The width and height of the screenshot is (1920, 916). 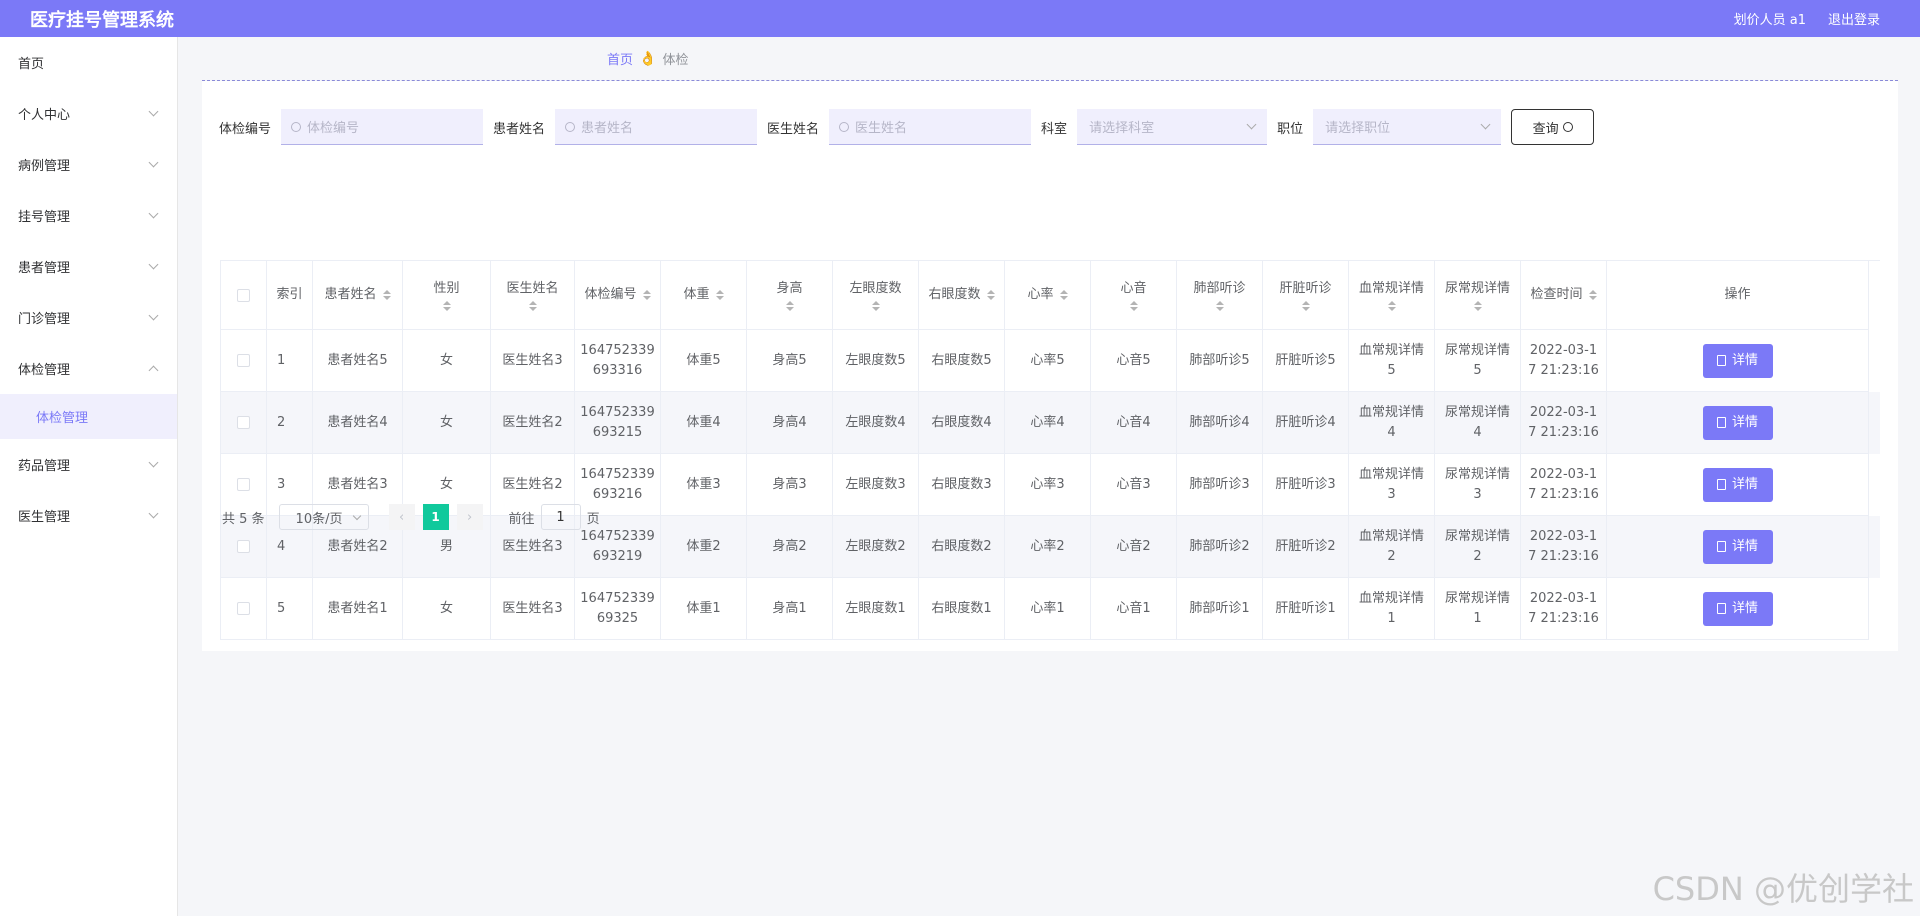 I want to click on row-checkbox-cell, so click(x=244, y=609).